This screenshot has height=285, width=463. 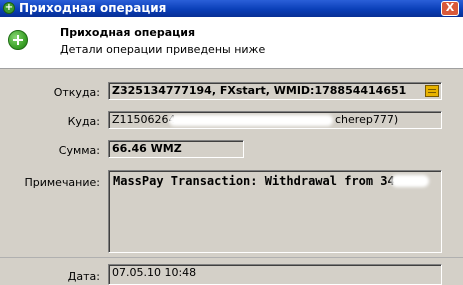 I want to click on date-value: 07.05.10 10:48, so click(x=154, y=272).